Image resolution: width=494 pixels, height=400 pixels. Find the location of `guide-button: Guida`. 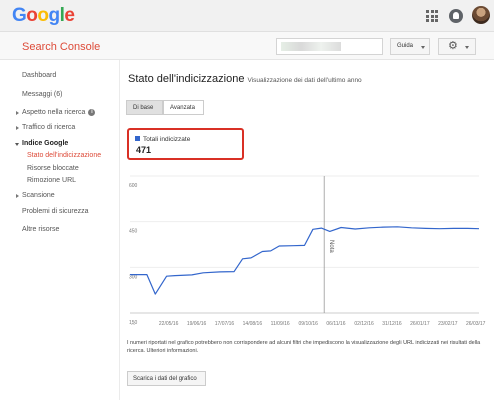

guide-button: Guida is located at coordinates (410, 46).